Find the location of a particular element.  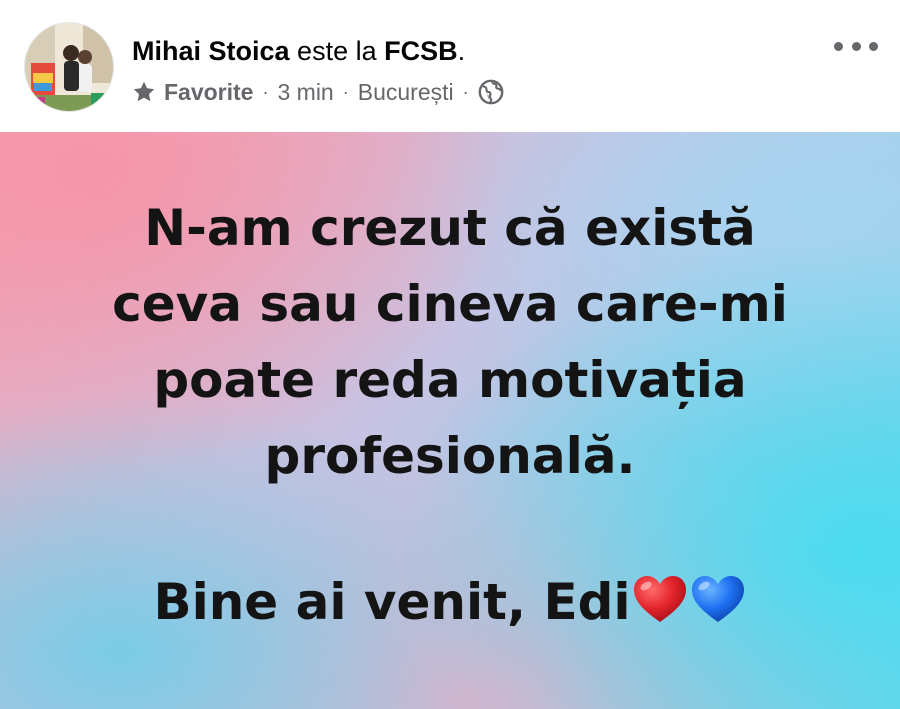

status-closing-line: Bine ai venit, Edi is located at coordinates (450, 602).